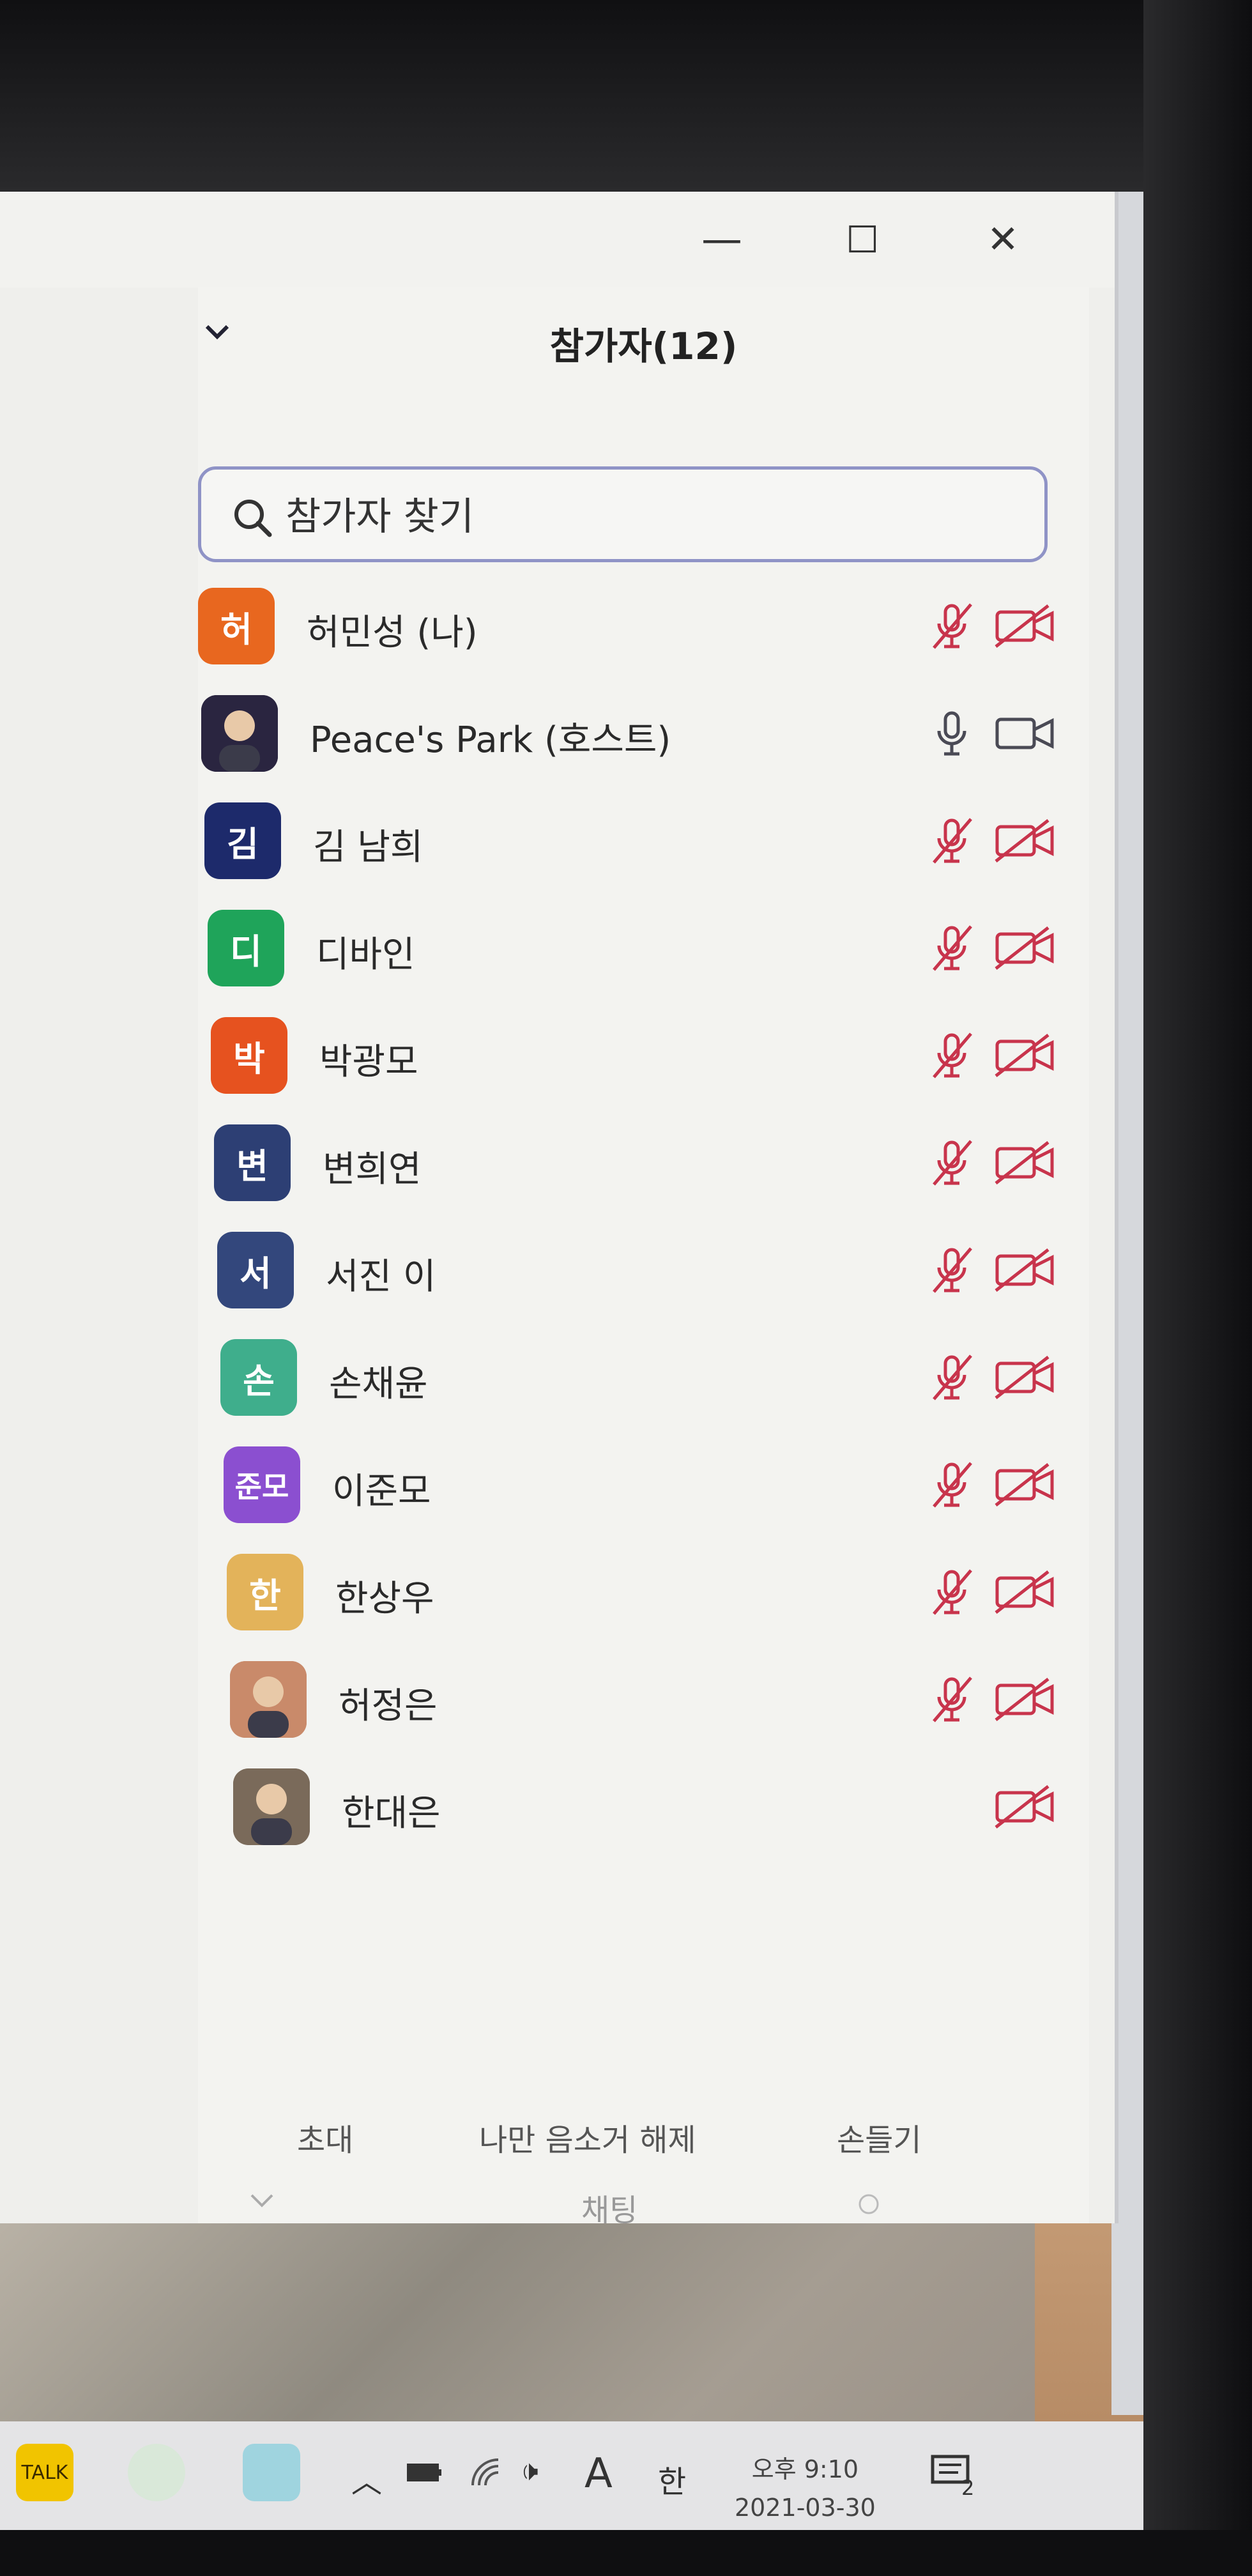 Image resolution: width=1252 pixels, height=2576 pixels. I want to click on participant-row: 준모 이준모, so click(669, 1485).